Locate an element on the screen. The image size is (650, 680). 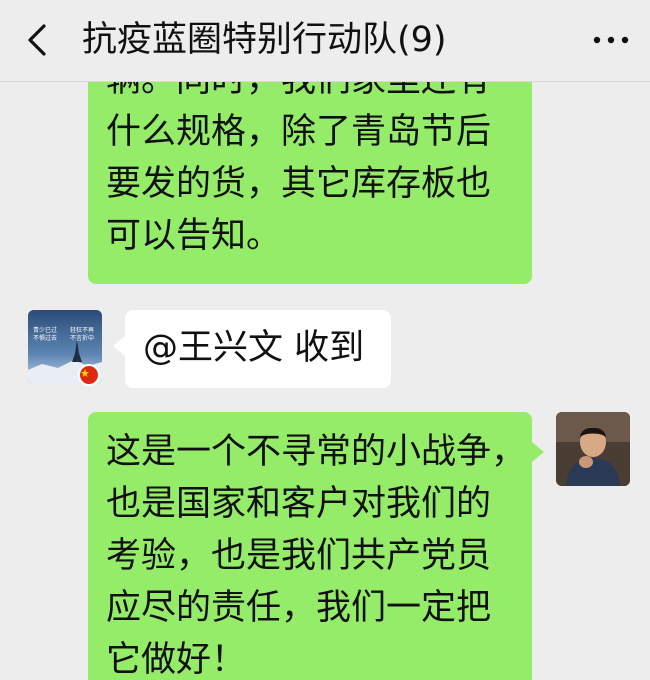
ellipsis-icon is located at coordinates (611, 40).